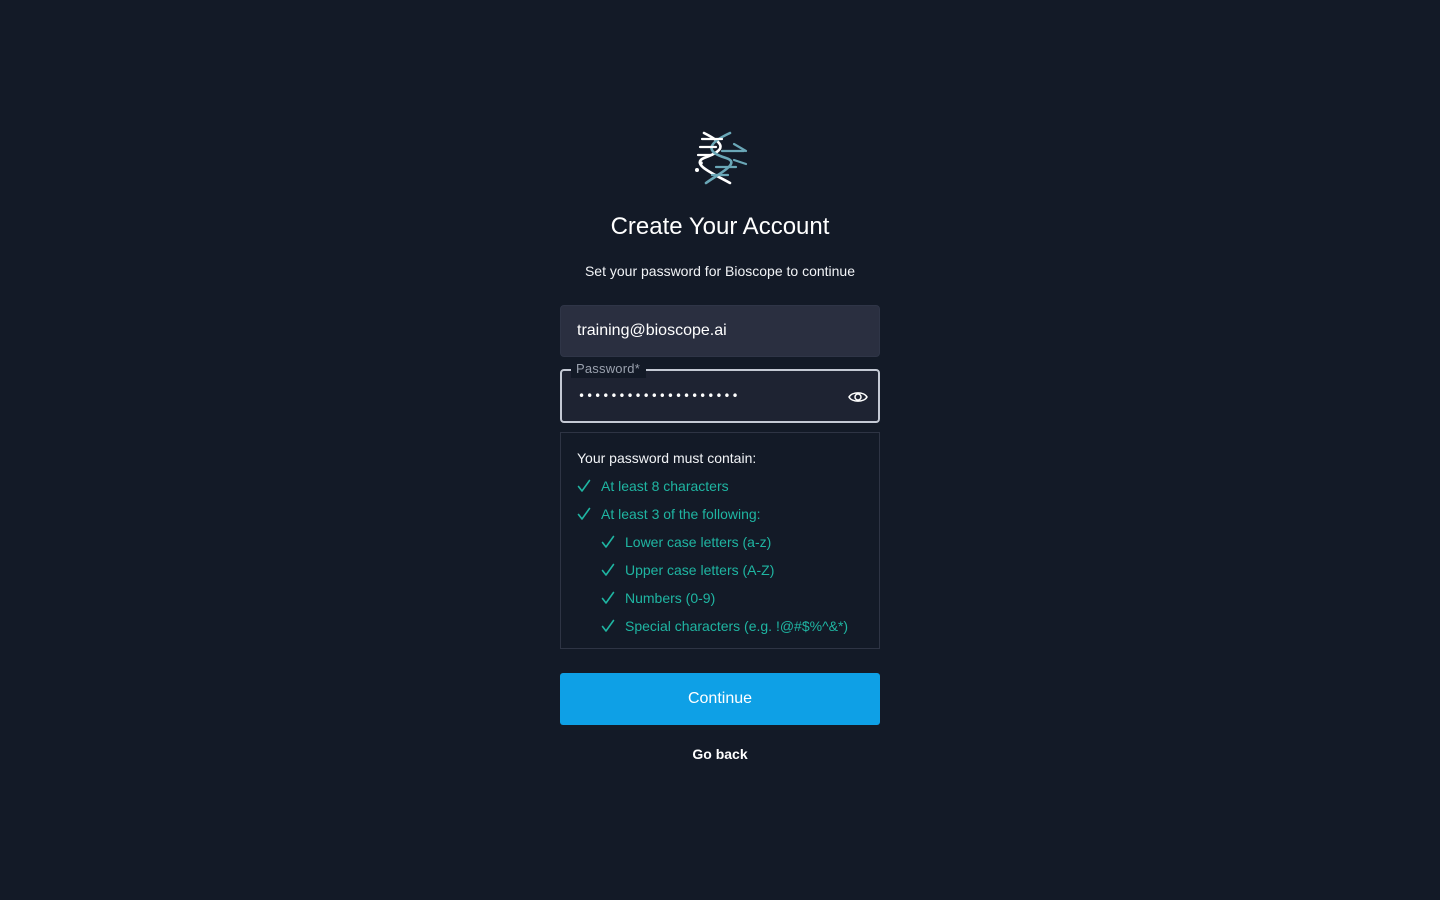 The width and height of the screenshot is (1440, 900). What do you see at coordinates (698, 542) in the screenshot?
I see `requirement-label: Lower case letters (a-z)` at bounding box center [698, 542].